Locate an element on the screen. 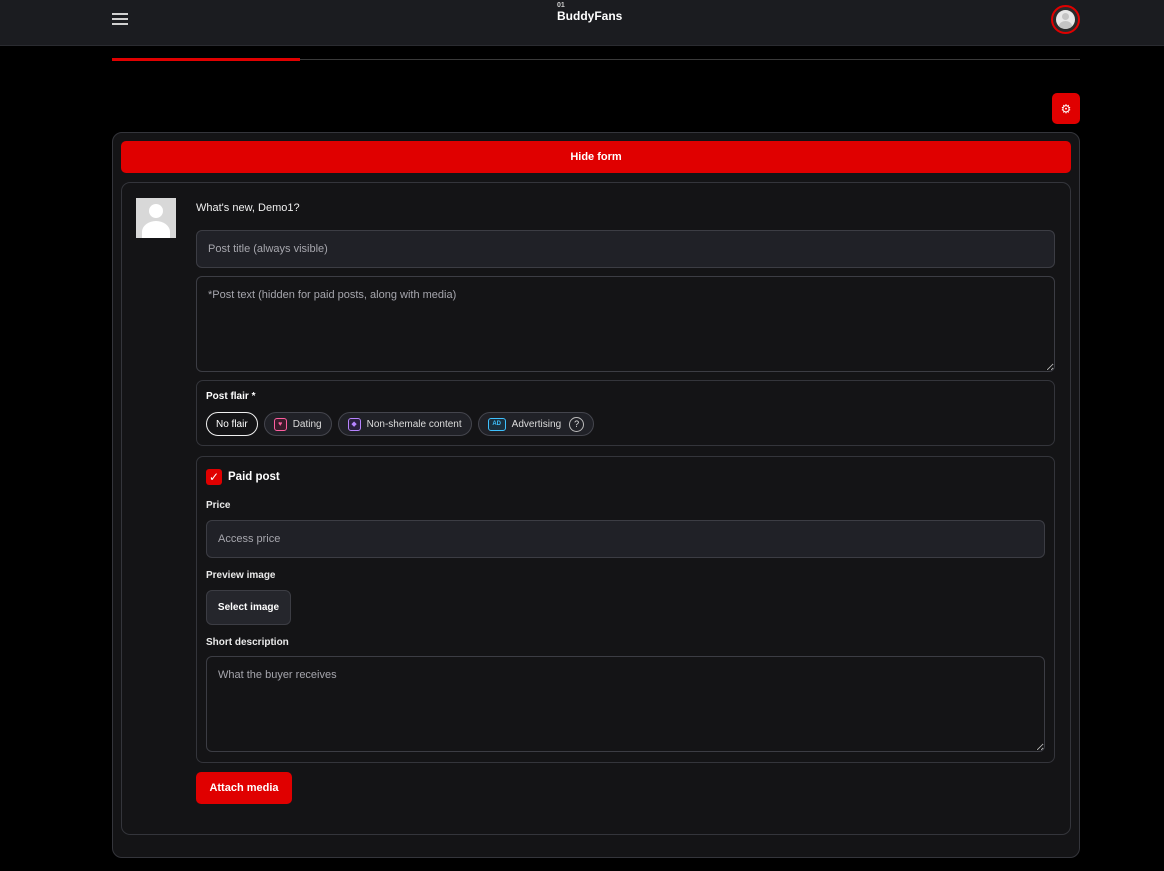 This screenshot has height=871, width=1164. brand-name: BuddyFans is located at coordinates (590, 16).